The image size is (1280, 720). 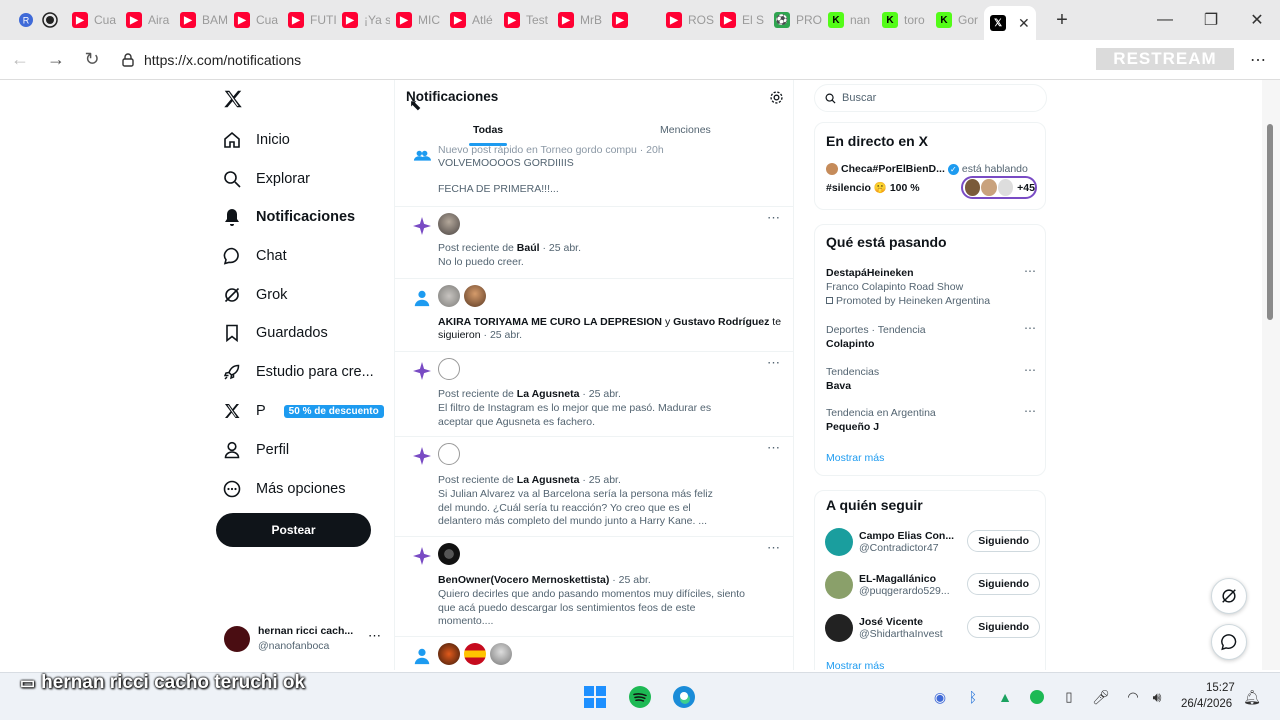 I want to click on browser-tab: ▶ ¡Ya s, so click(x=363, y=20).